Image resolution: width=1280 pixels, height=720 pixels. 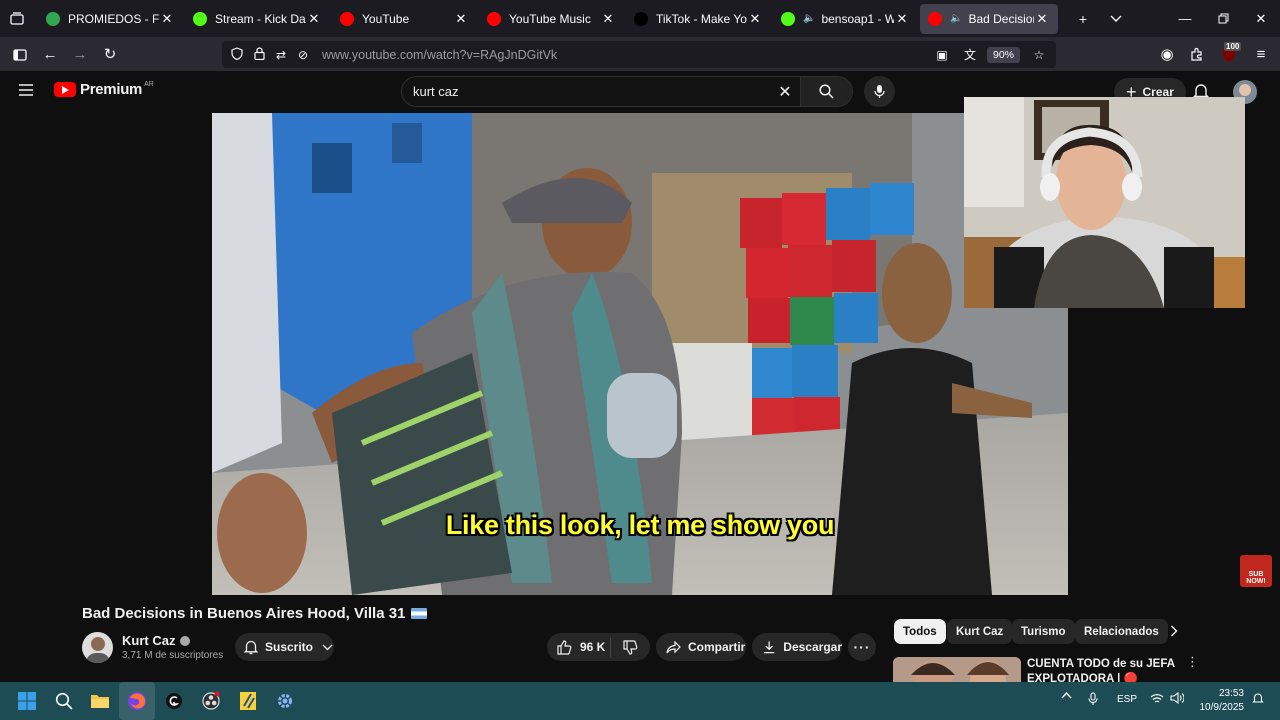 What do you see at coordinates (80, 54) in the screenshot?
I see `forward-arrow-icon: →` at bounding box center [80, 54].